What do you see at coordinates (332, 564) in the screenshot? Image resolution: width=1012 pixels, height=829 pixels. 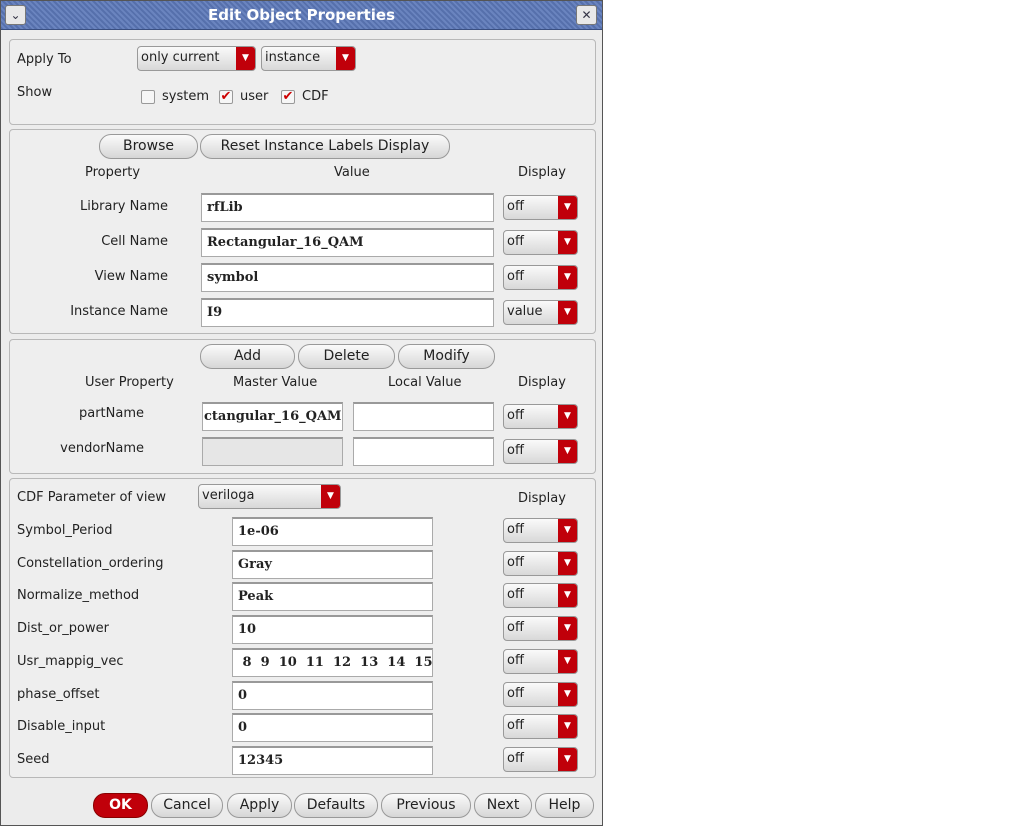 I see `cdf-param-input: Gray` at bounding box center [332, 564].